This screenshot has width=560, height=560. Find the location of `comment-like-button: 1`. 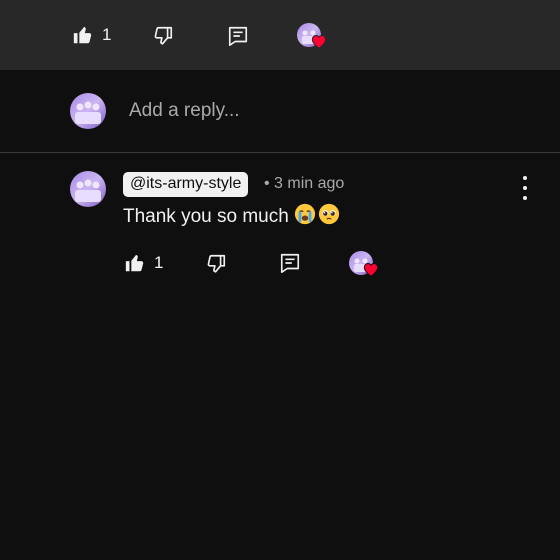

comment-like-button: 1 is located at coordinates (143, 263).